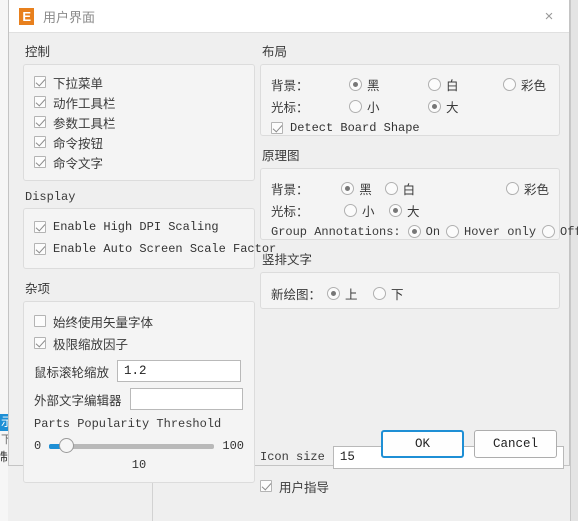 The image size is (578, 521). I want to click on radio-label: On, so click(433, 231).